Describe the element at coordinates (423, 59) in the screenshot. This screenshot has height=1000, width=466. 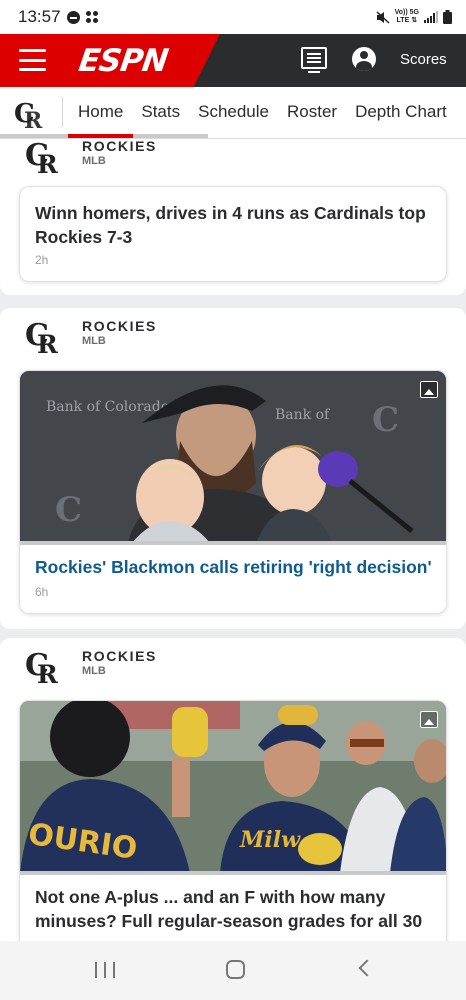
I see `scores-button: Scores` at that location.